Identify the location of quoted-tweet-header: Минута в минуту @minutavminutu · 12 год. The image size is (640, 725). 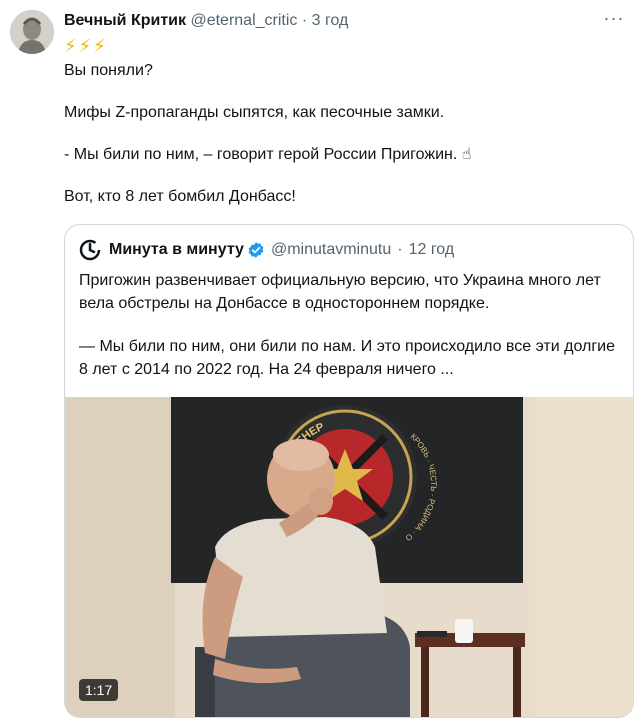
(266, 250).